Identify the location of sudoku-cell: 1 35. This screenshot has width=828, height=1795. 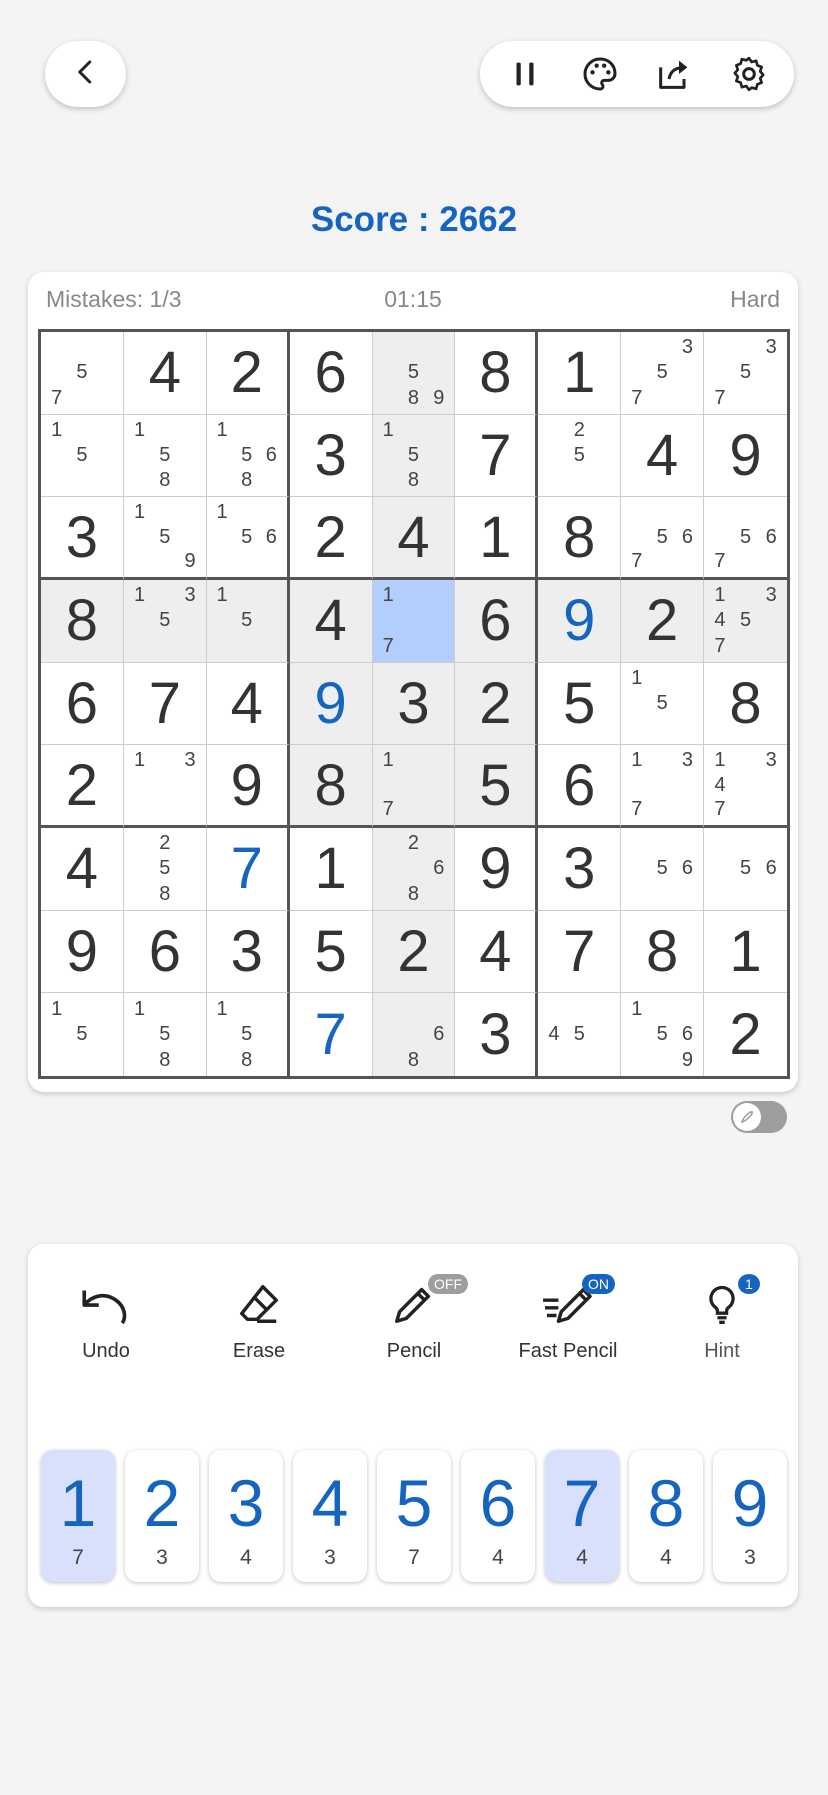
(165, 621).